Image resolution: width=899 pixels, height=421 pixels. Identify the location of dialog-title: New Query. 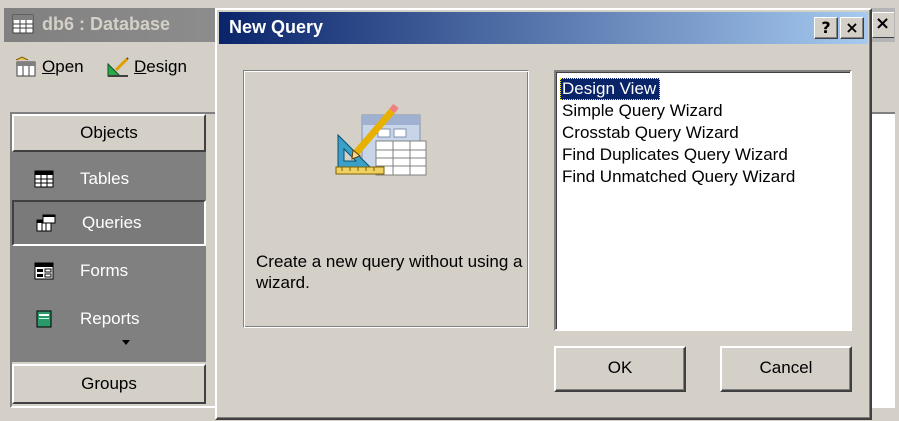
(276, 27).